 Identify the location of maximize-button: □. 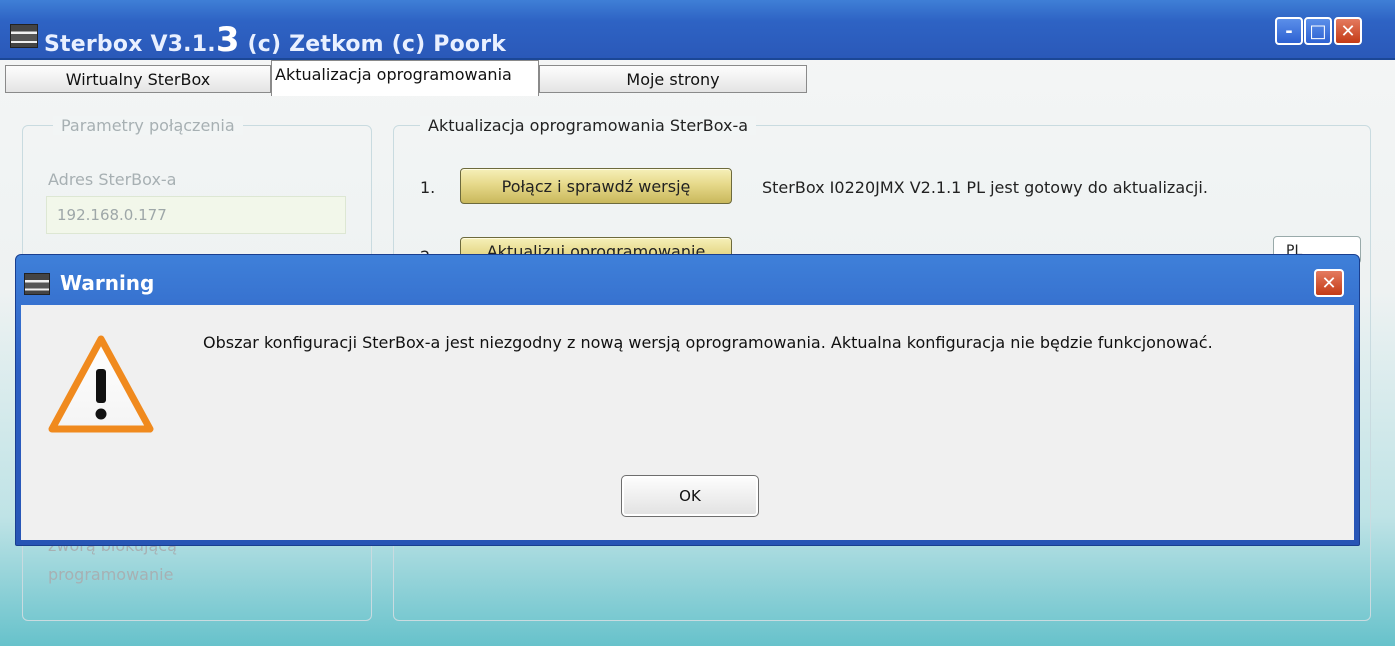
(1318, 31).